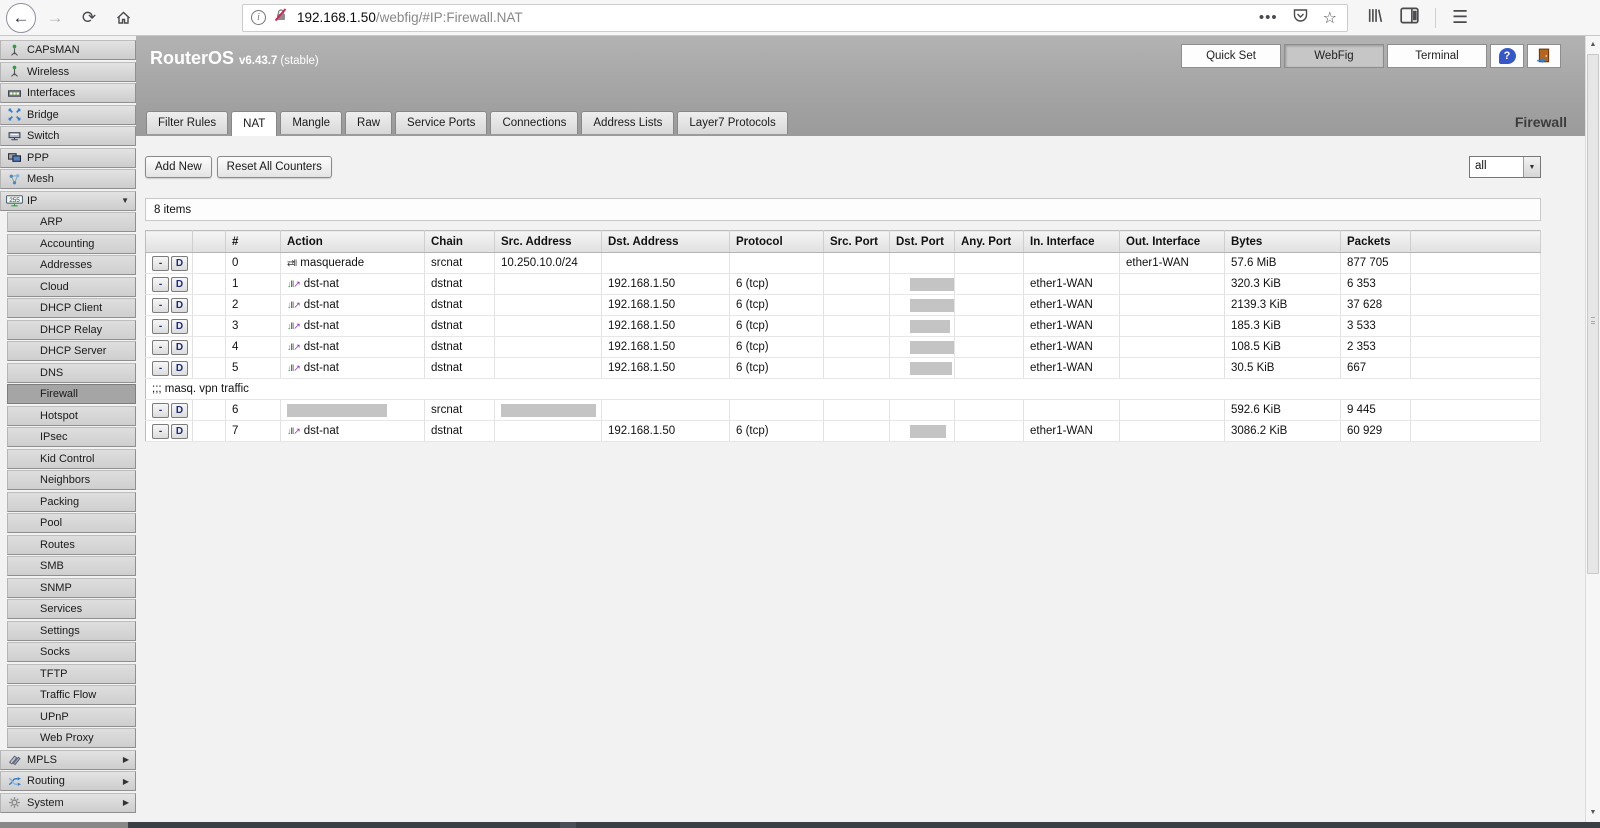 The width and height of the screenshot is (1600, 828). Describe the element at coordinates (71, 351) in the screenshot. I see `sidebar-item-dhcp-server: DHCP Server` at that location.